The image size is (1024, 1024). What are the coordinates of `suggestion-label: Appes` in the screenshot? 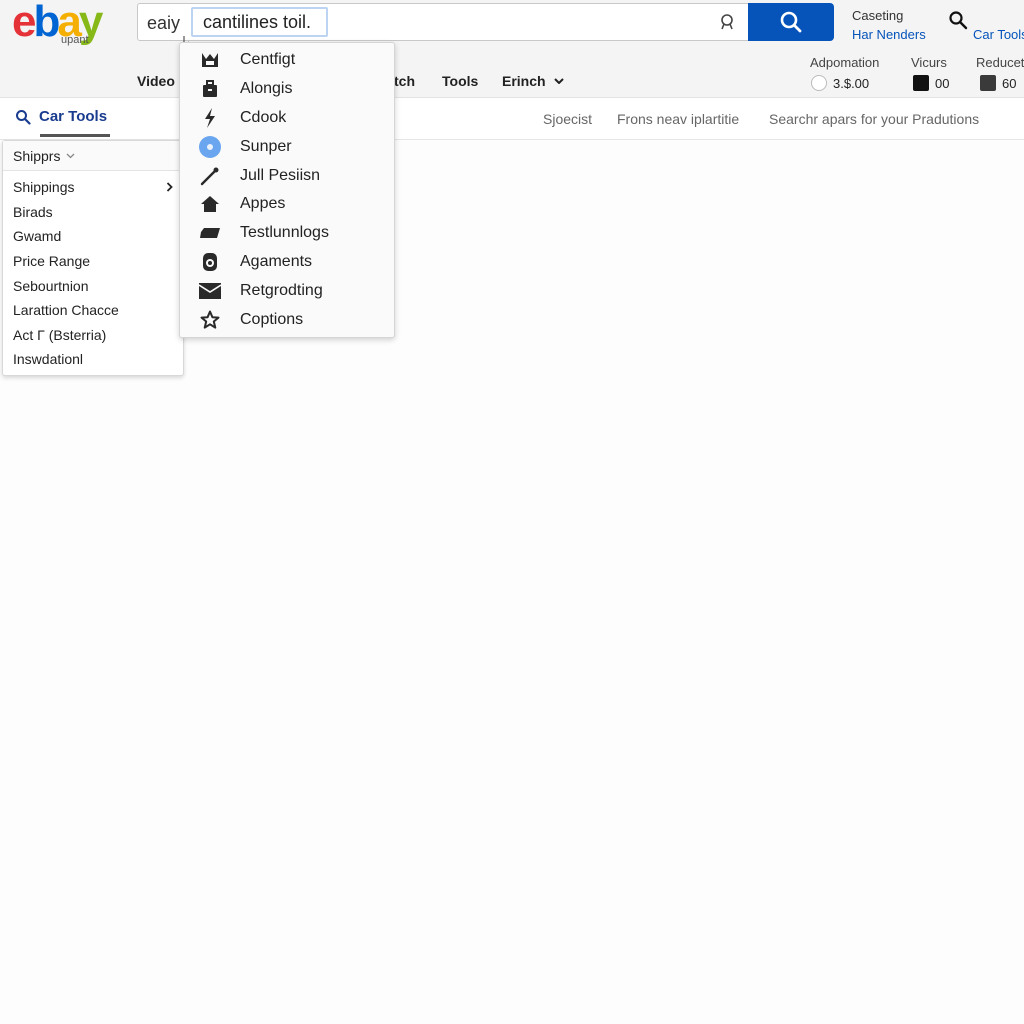 It's located at (263, 204).